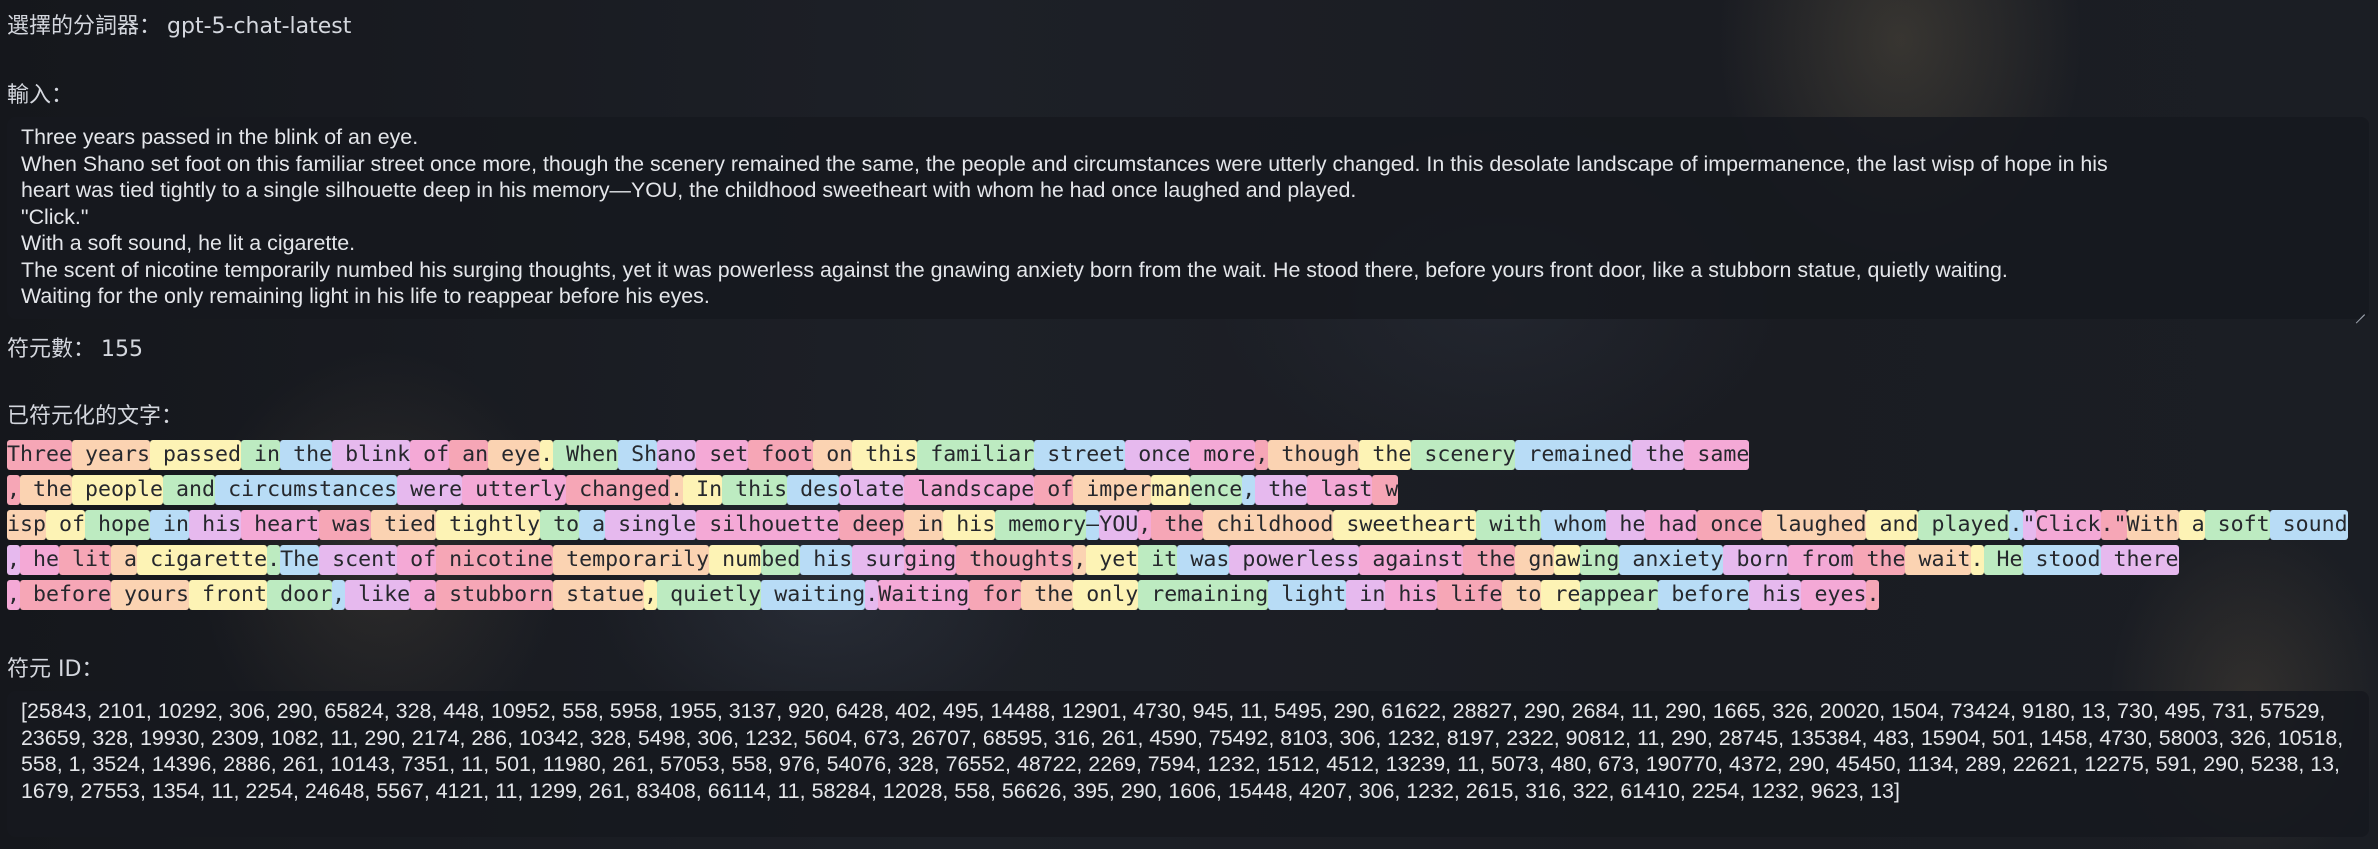  What do you see at coordinates (378, 595) in the screenshot?
I see `token-chip: like` at bounding box center [378, 595].